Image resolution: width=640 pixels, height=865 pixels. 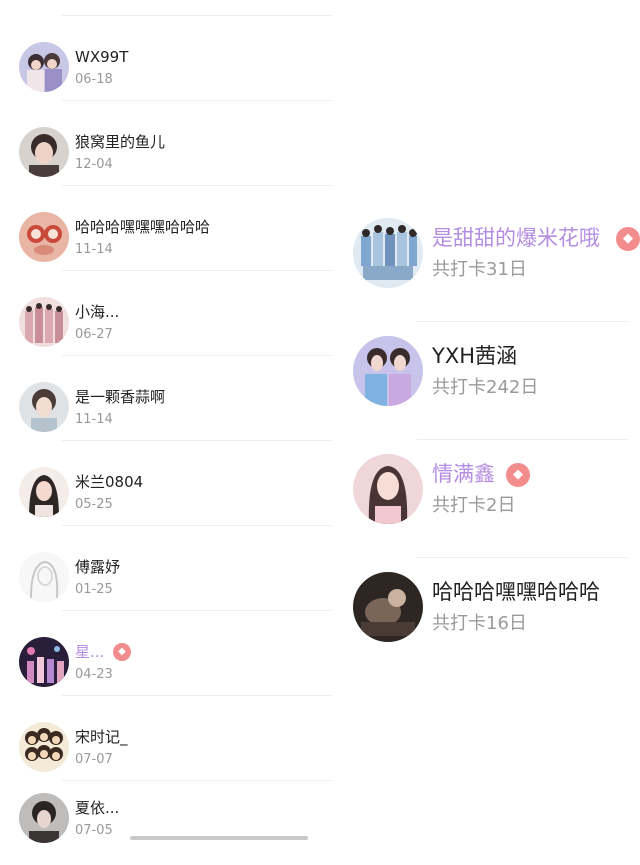 What do you see at coordinates (516, 592) in the screenshot?
I see `user-name: 哈哈哈嘿嘿哈哈哈` at bounding box center [516, 592].